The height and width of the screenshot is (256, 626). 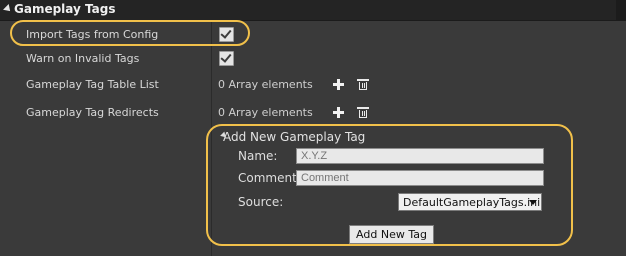 I want to click on warn-invalid-checkbox, so click(x=226, y=58).